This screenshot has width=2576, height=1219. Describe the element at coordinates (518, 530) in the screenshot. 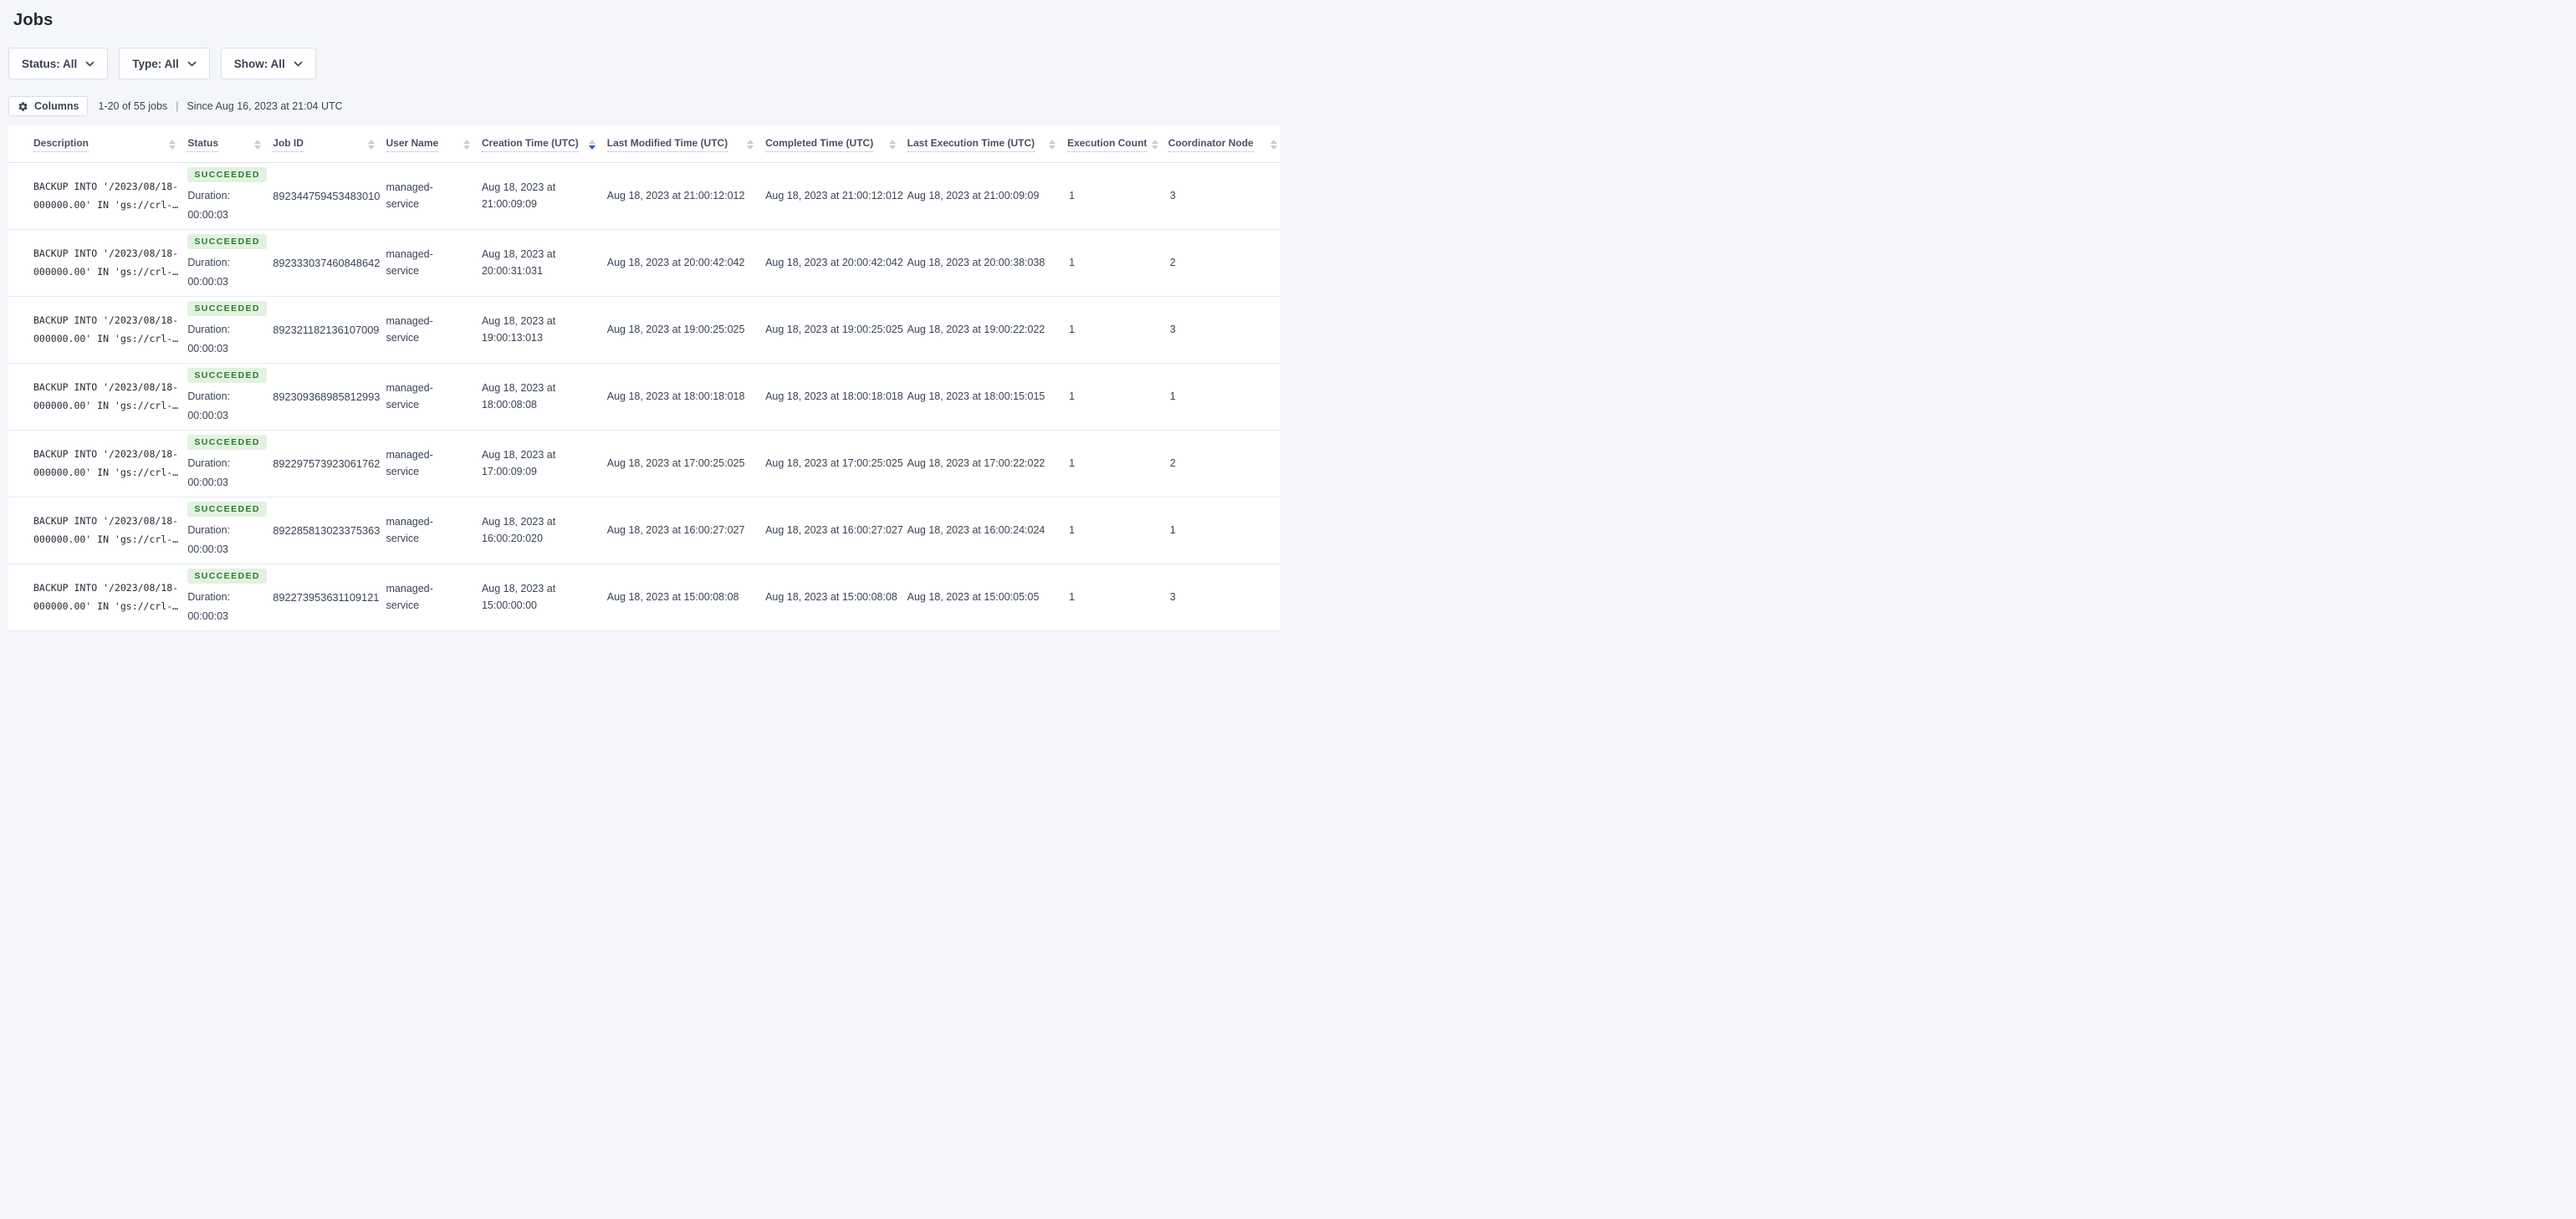

I see `creation-time-value: Aug 18, 2023 at 16:00:20:020` at that location.